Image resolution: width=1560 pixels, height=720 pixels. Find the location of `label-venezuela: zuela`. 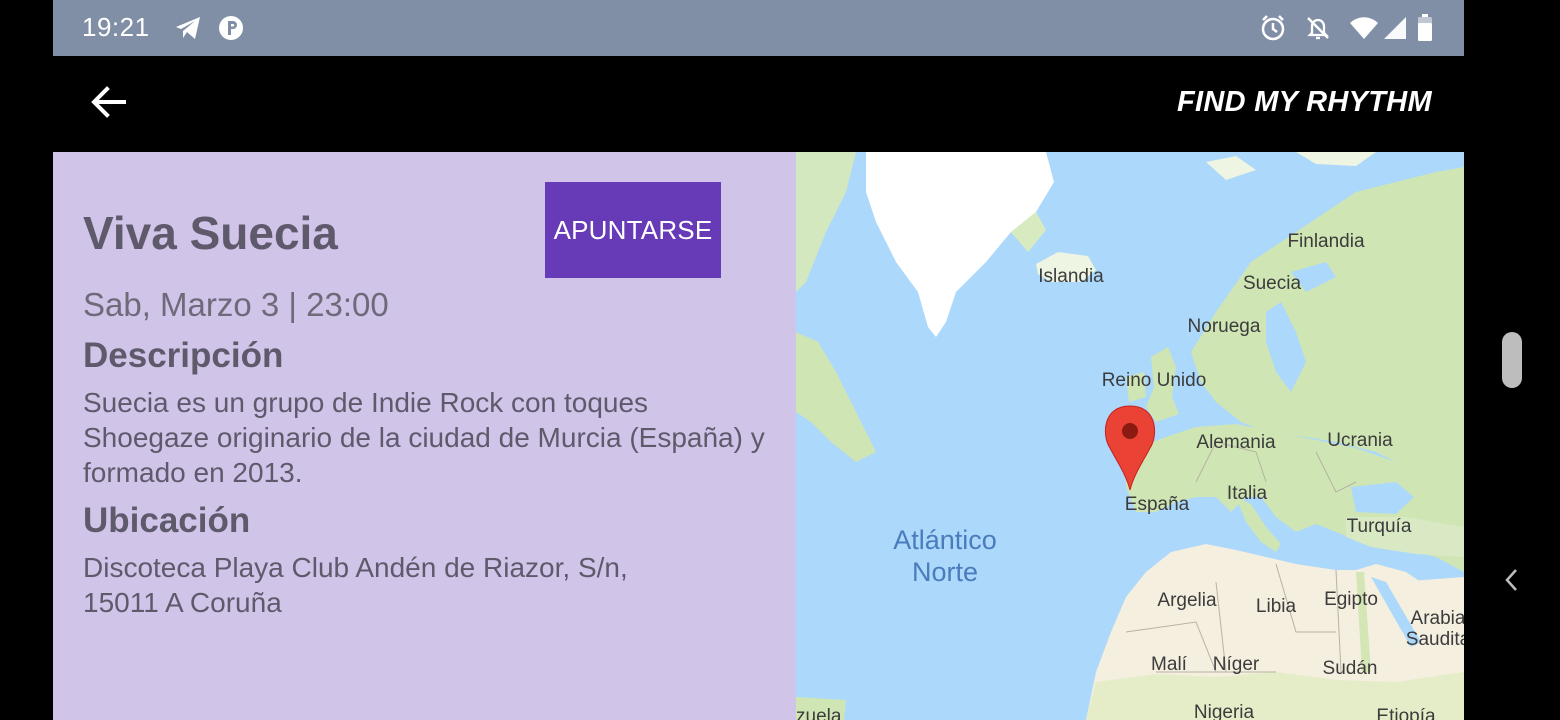

label-venezuela: zuela is located at coordinates (819, 713).